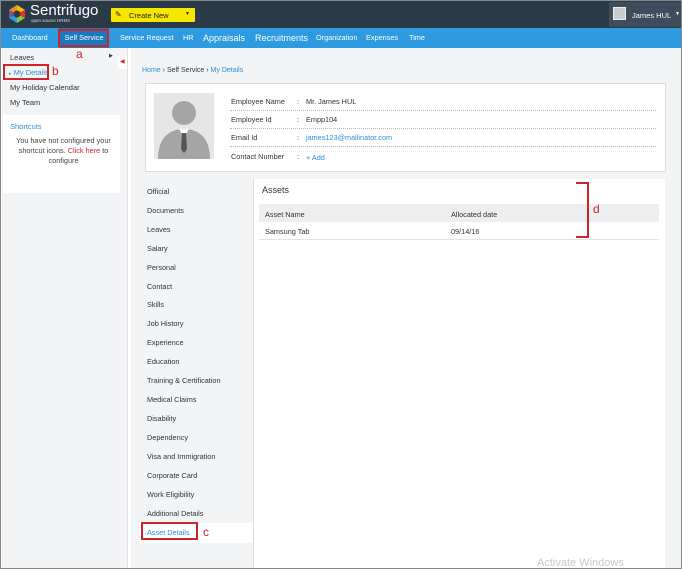 This screenshot has width=682, height=569. I want to click on annotation-box-a, so click(83, 38).